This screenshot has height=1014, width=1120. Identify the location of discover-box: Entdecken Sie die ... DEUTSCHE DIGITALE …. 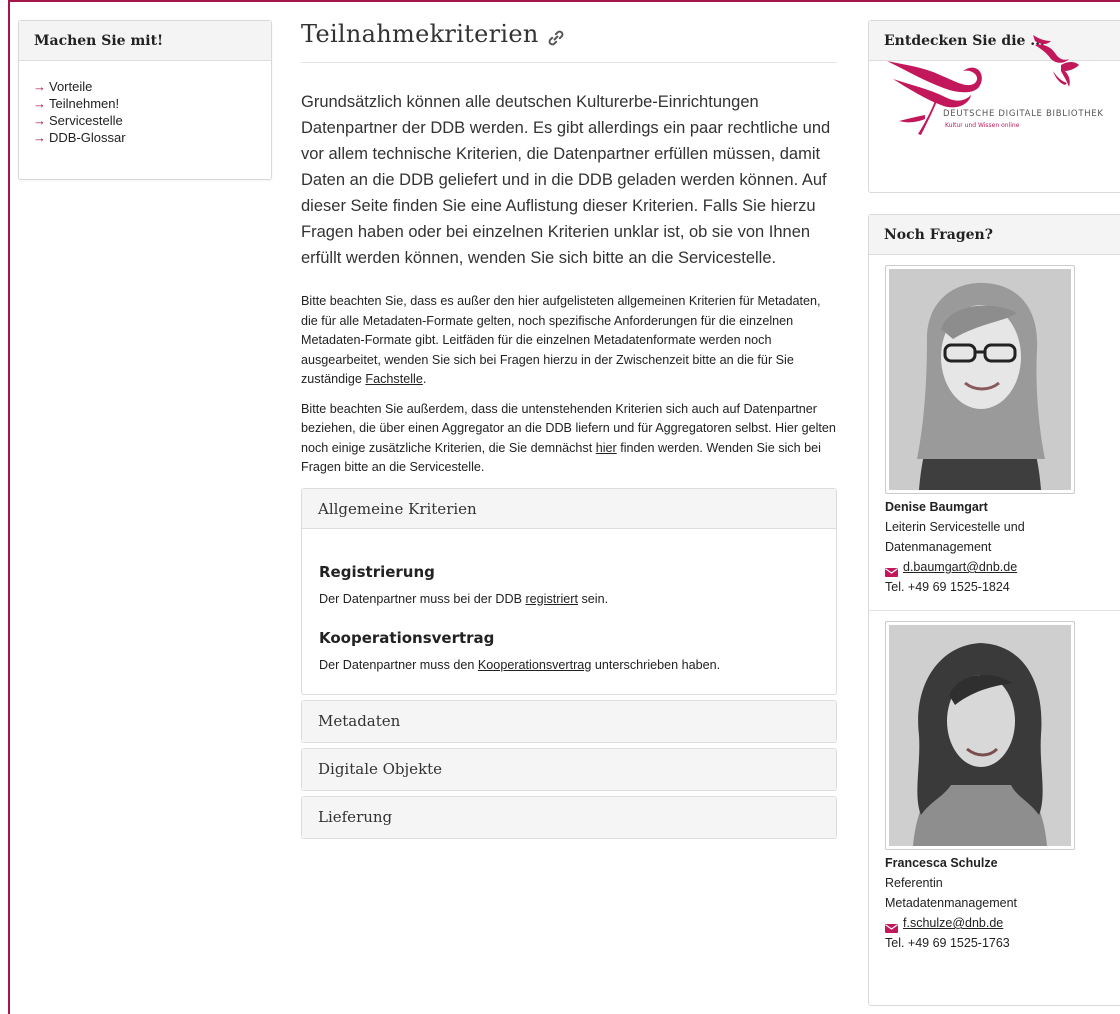
(994, 106).